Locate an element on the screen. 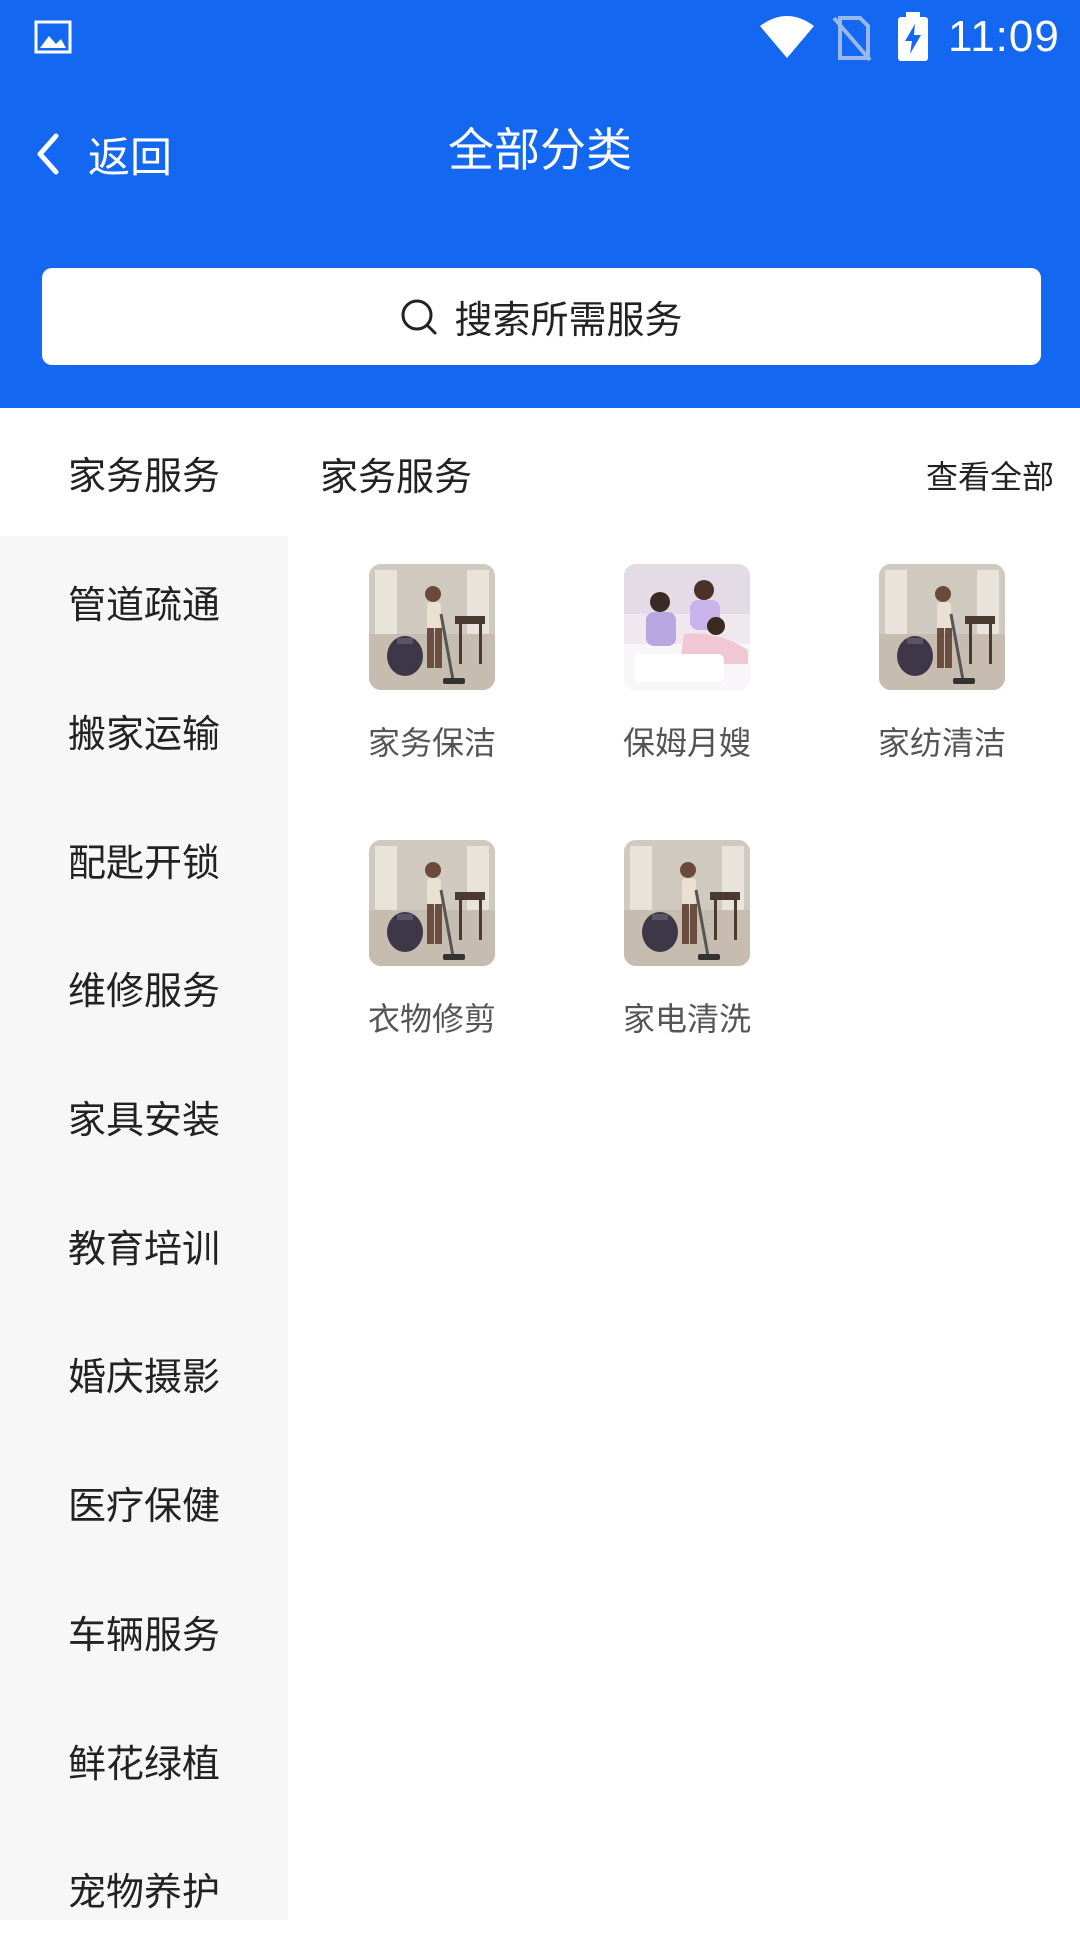  view-all-link: 查看全部 is located at coordinates (990, 475).